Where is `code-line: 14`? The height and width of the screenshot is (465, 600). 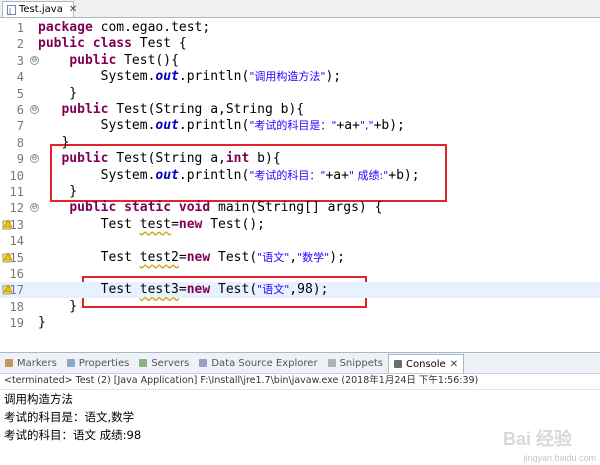 code-line: 14 is located at coordinates (300, 241).